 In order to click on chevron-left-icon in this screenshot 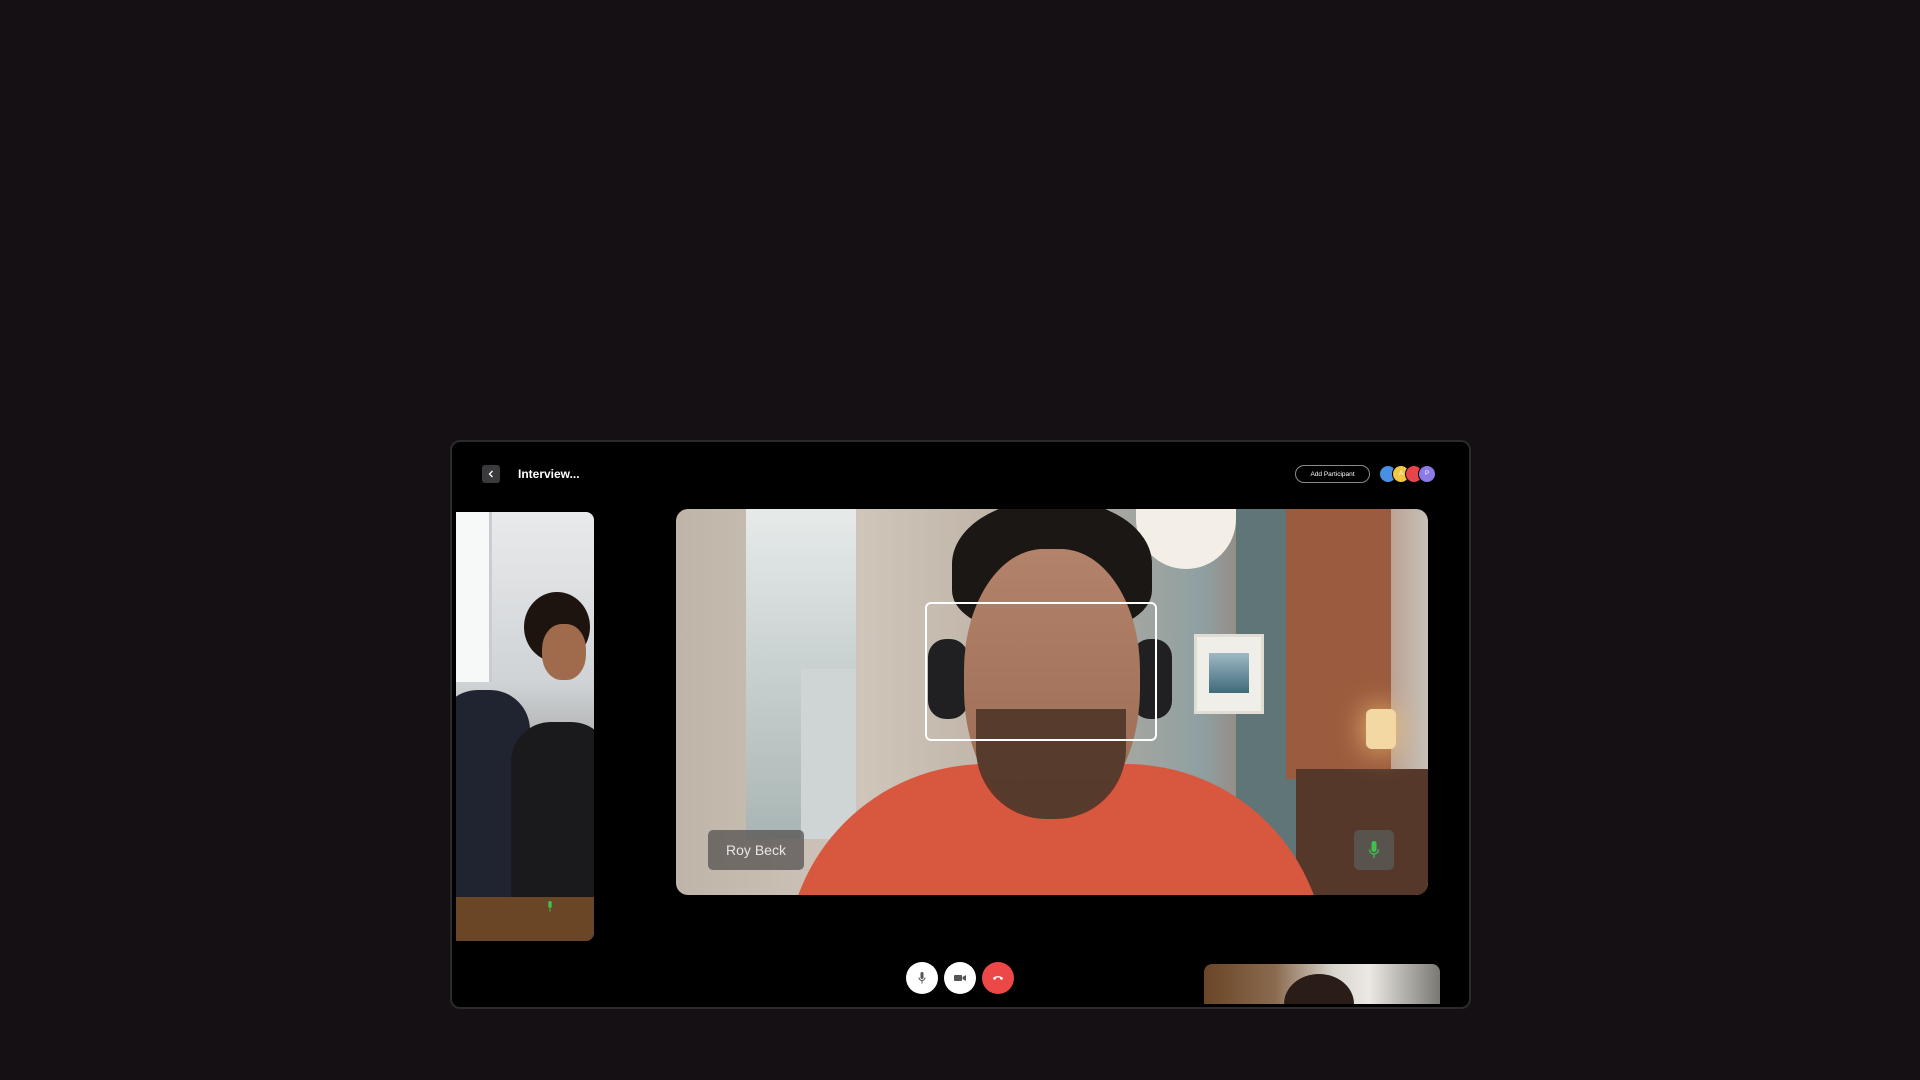, I will do `click(490, 474)`.